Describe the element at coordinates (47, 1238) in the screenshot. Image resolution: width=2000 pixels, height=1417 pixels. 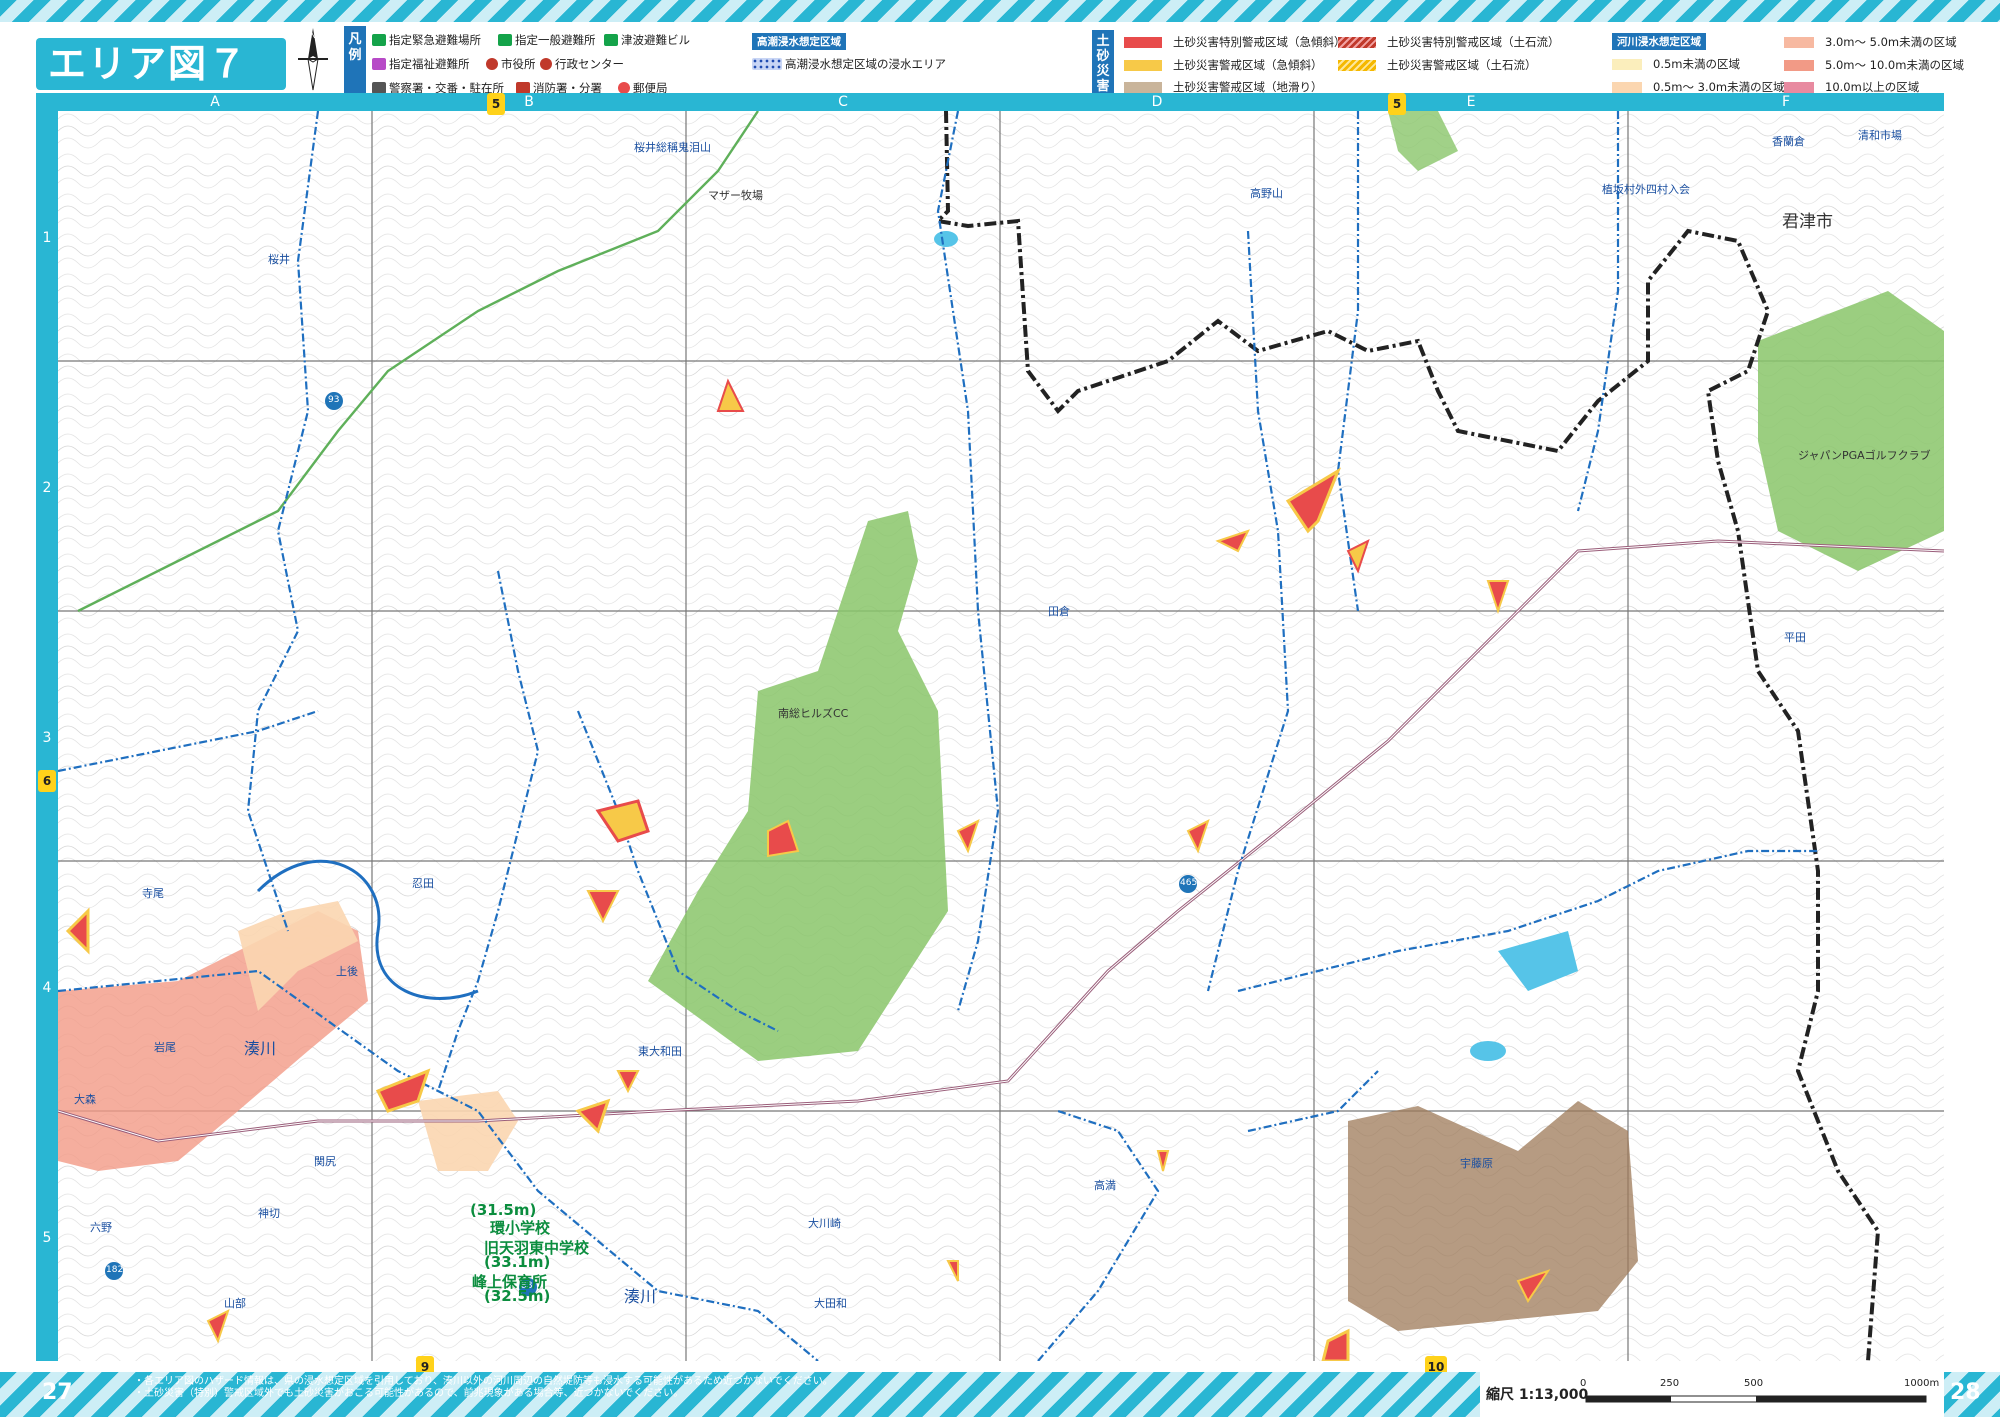
I see `row-5: 5` at that location.